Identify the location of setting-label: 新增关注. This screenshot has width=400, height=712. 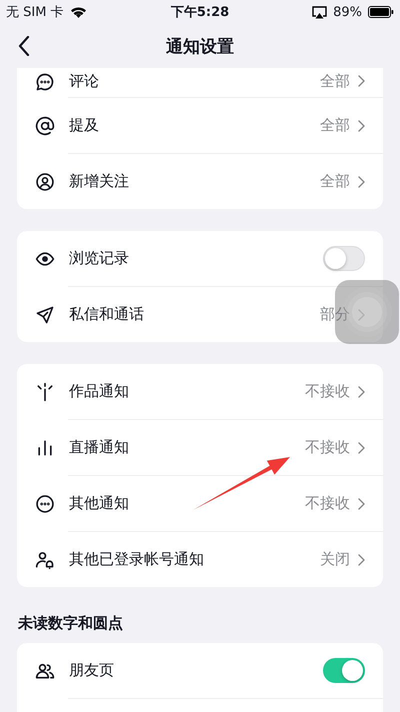
(99, 181).